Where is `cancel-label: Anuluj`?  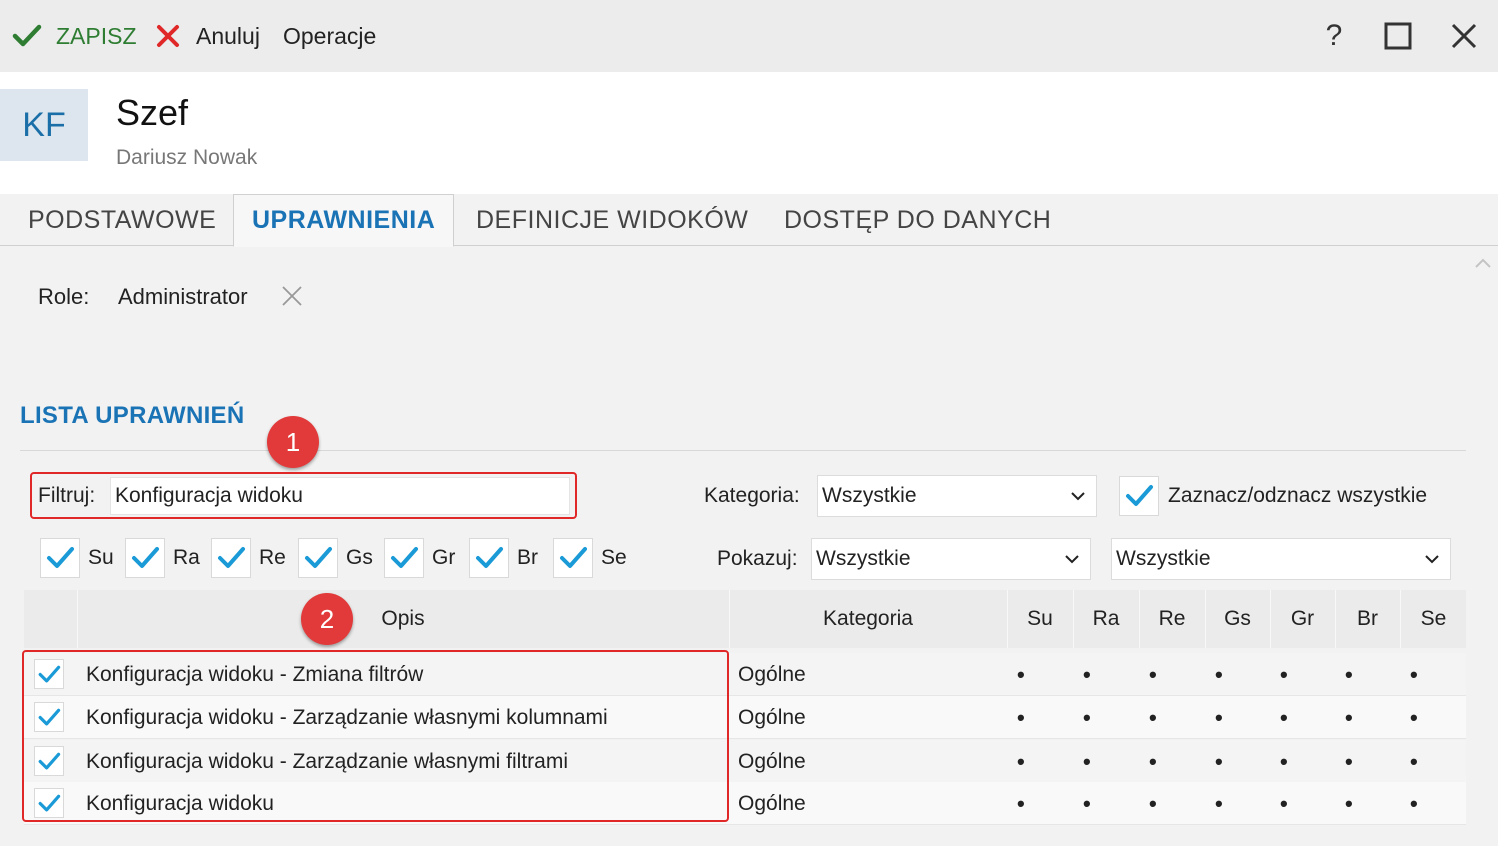 cancel-label: Anuluj is located at coordinates (228, 35).